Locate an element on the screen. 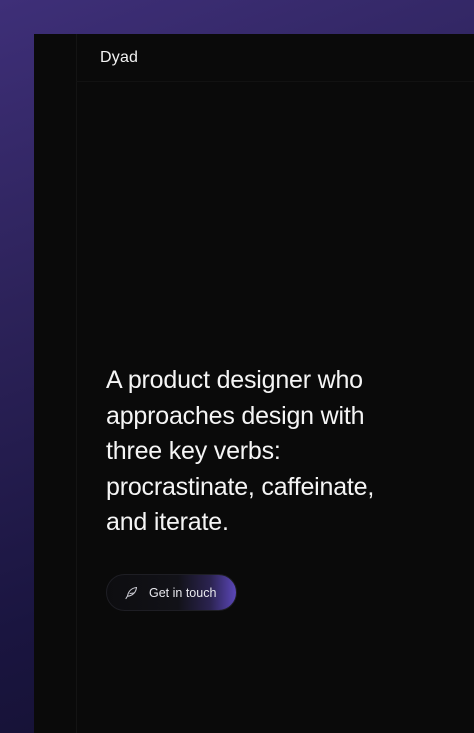  layout-guide-vertical is located at coordinates (76, 383).